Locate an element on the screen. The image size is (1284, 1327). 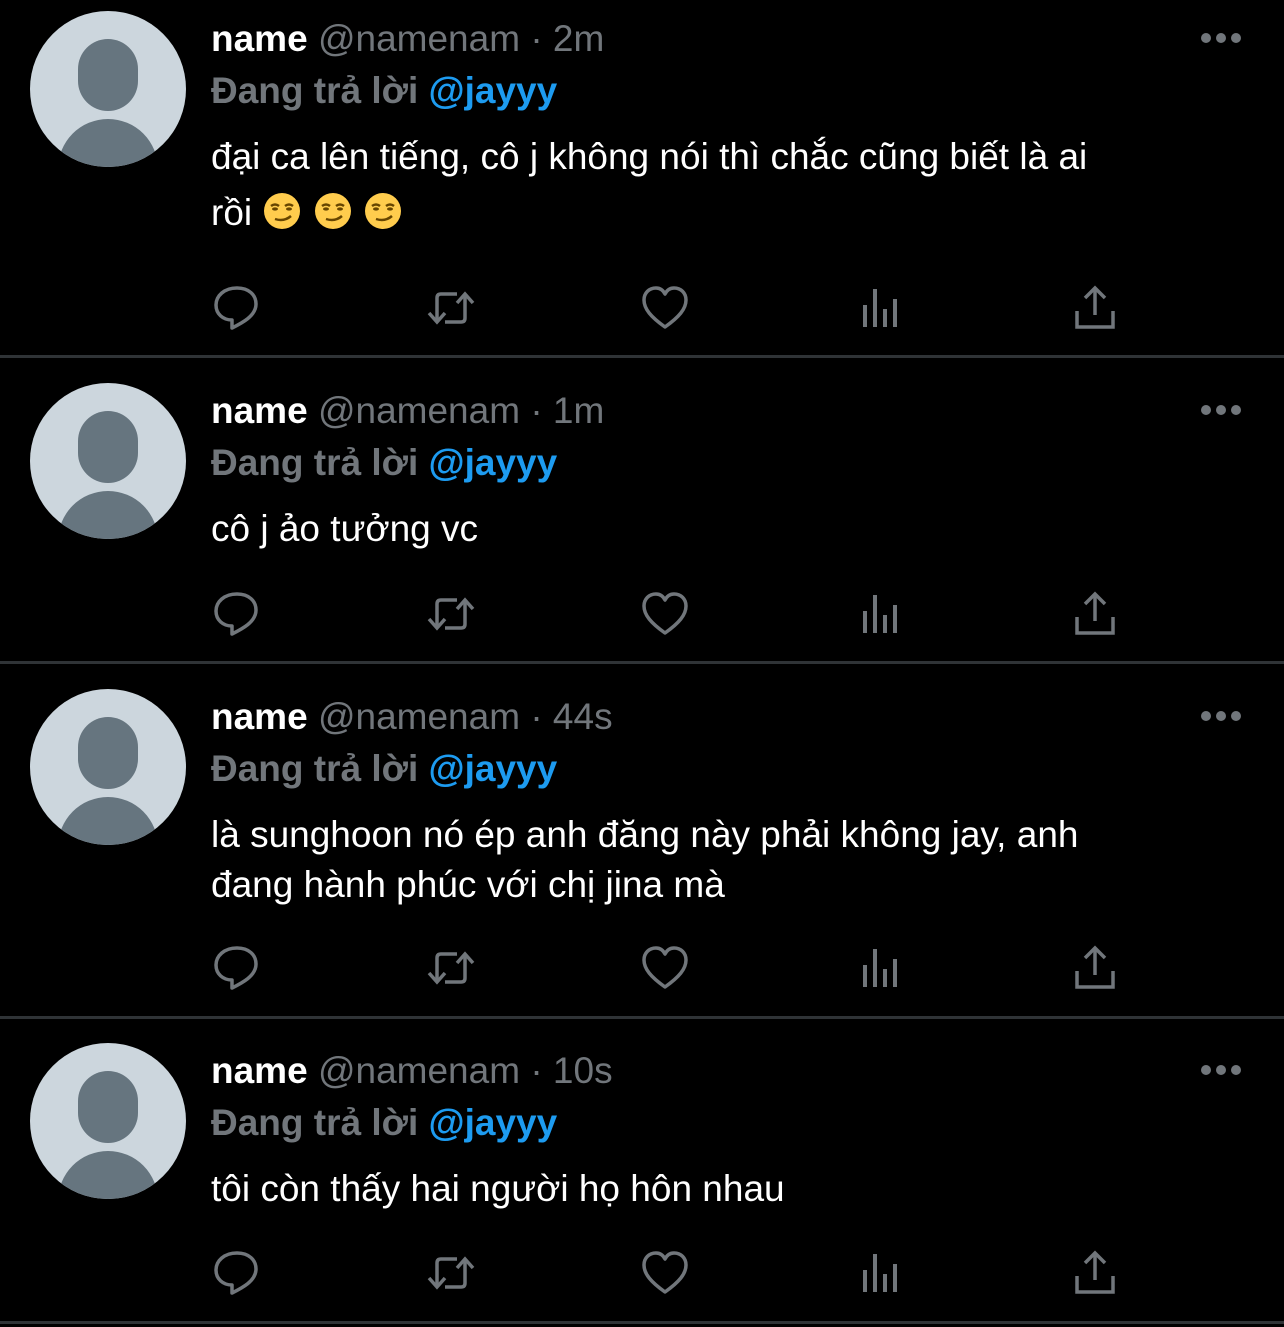
timestamp: 10s is located at coordinates (583, 1070).